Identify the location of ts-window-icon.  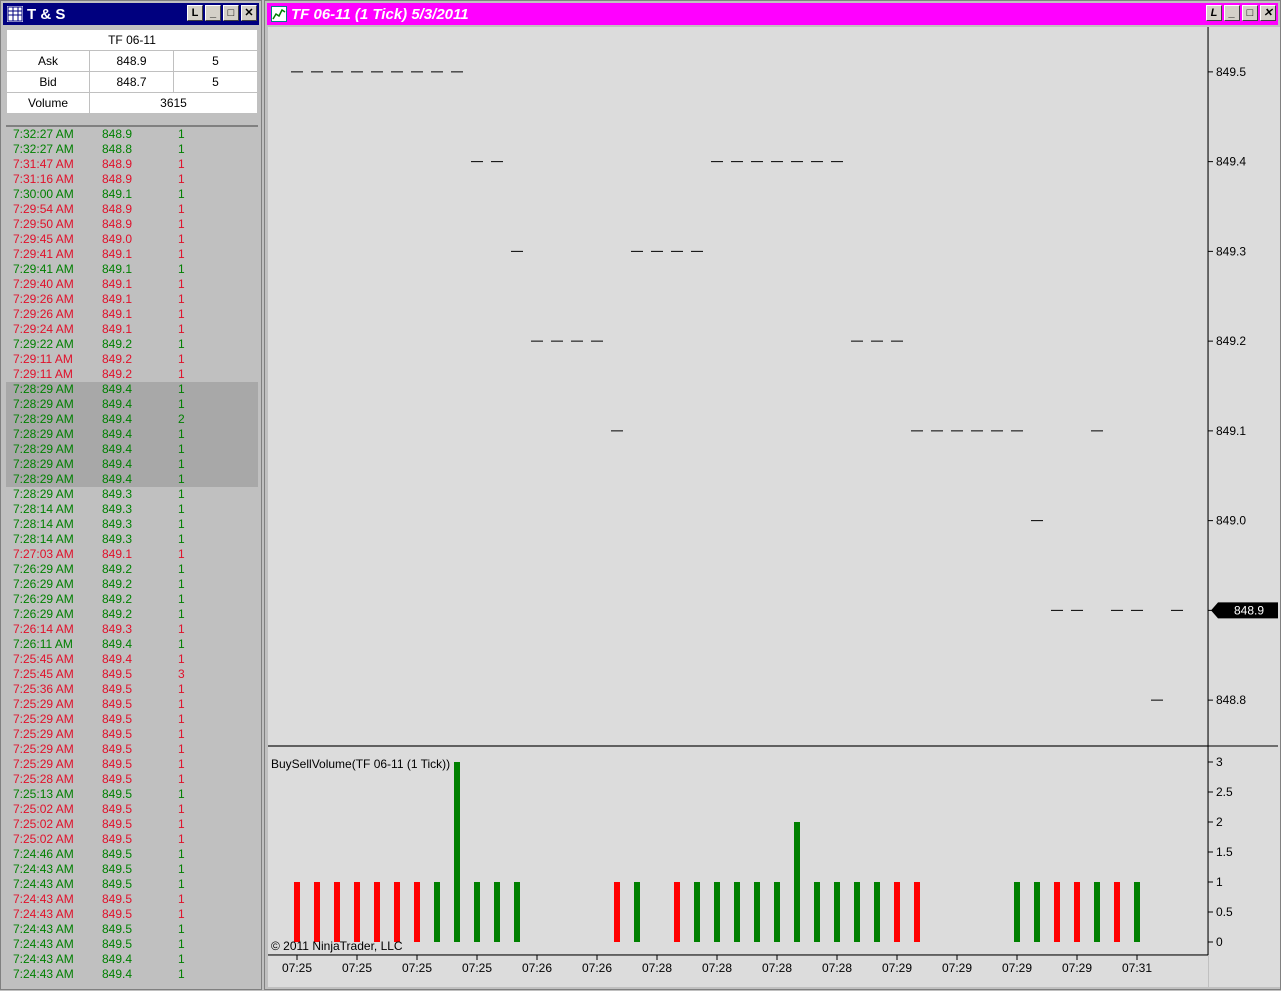
(15, 14).